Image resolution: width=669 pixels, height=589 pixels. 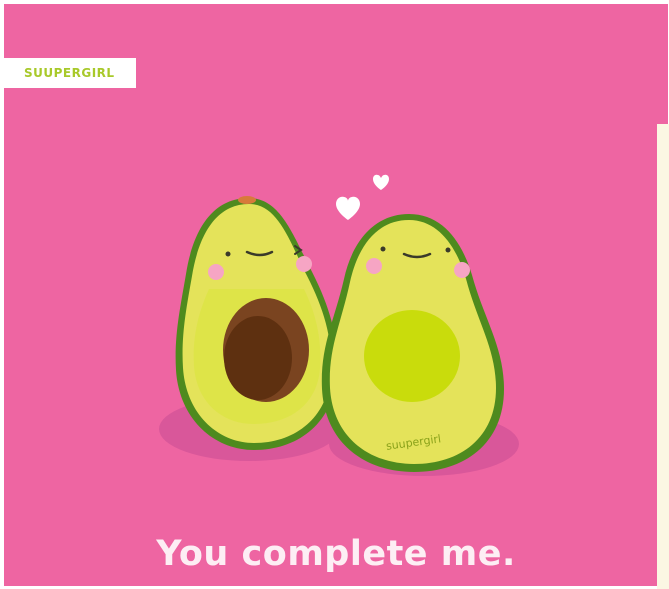 What do you see at coordinates (247, 200) in the screenshot?
I see `stem-nub` at bounding box center [247, 200].